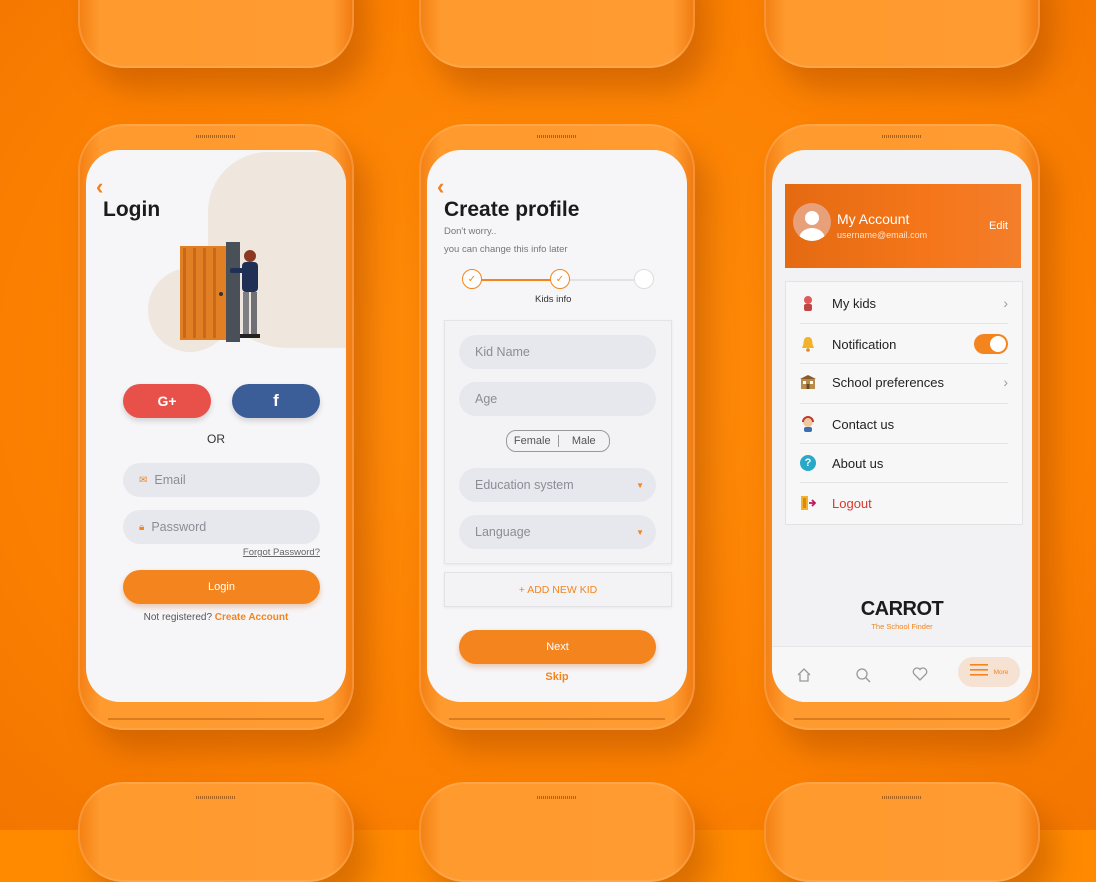  Describe the element at coordinates (216, 34) in the screenshot. I see `phone-peek-top-left` at that location.